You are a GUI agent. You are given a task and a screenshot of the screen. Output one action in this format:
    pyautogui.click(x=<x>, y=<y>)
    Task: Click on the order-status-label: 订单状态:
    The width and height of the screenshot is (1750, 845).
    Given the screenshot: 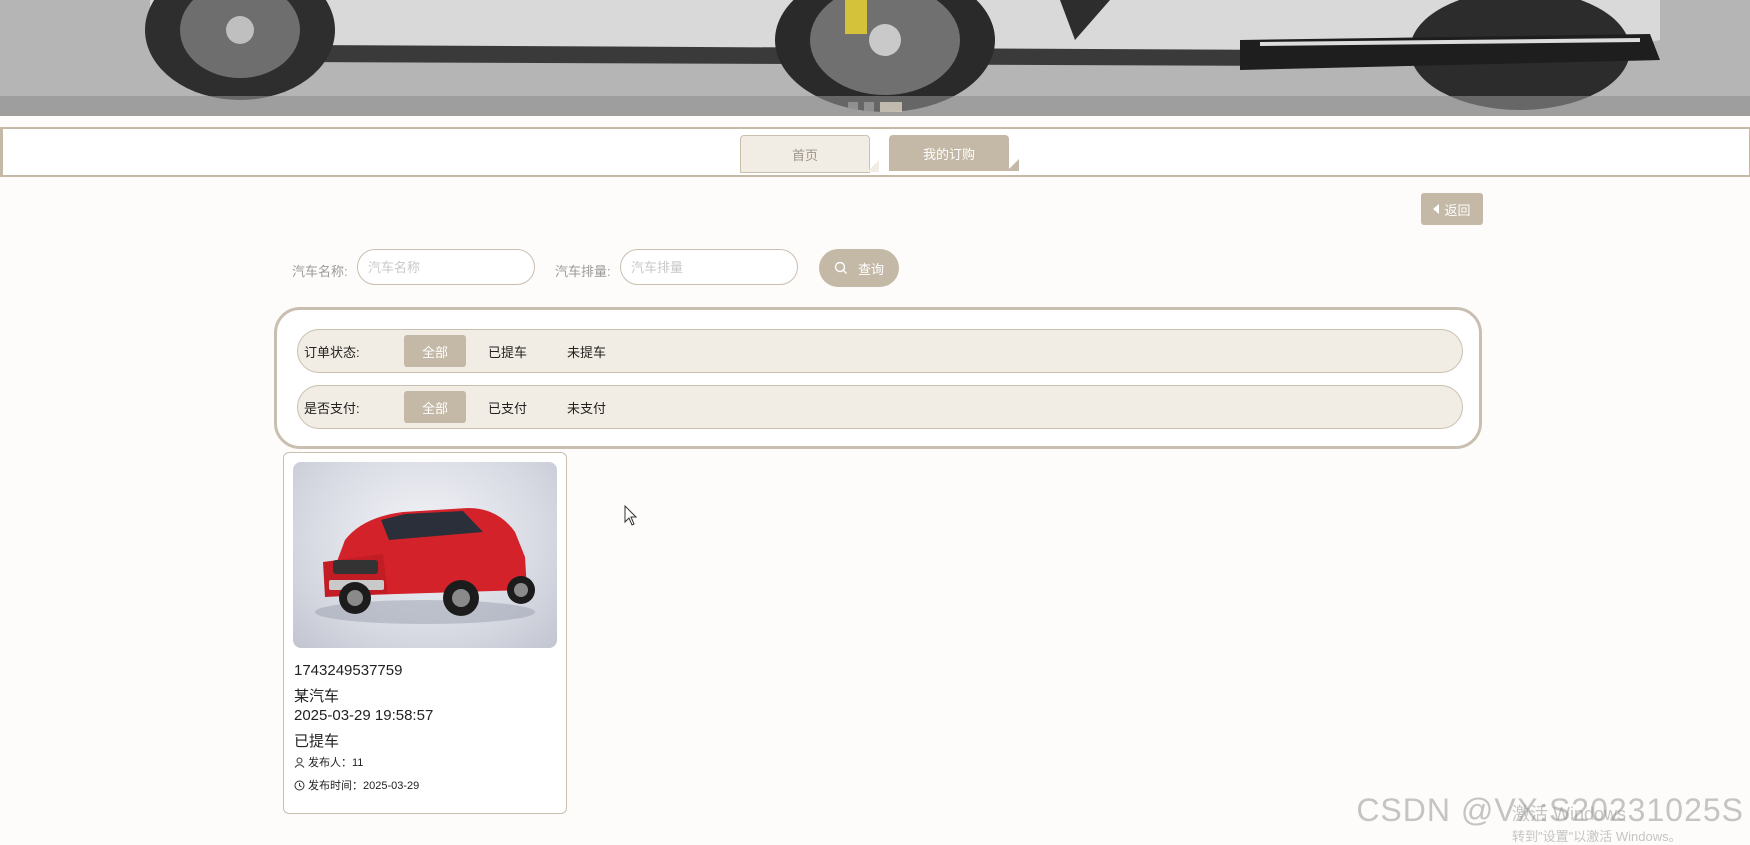 What is the action you would take?
    pyautogui.click(x=332, y=352)
    